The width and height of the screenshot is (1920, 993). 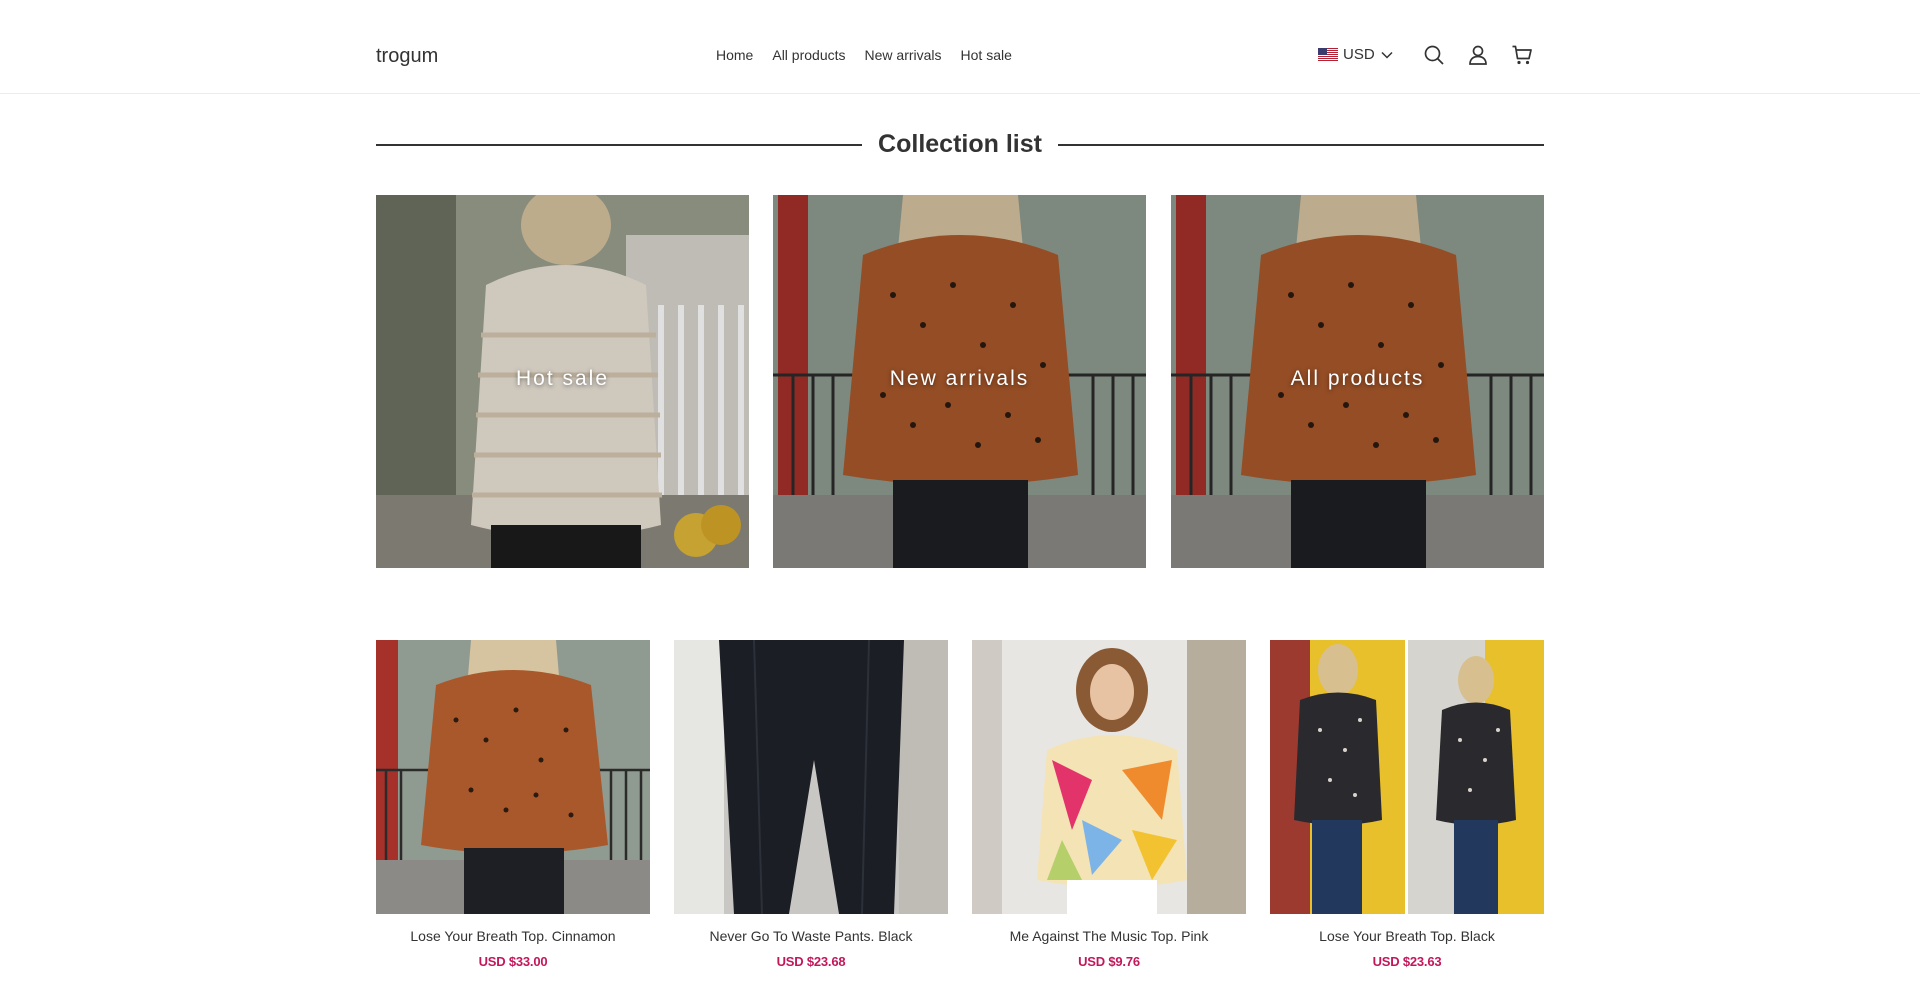 What do you see at coordinates (959, 378) in the screenshot?
I see `collection-label: New arrivals` at bounding box center [959, 378].